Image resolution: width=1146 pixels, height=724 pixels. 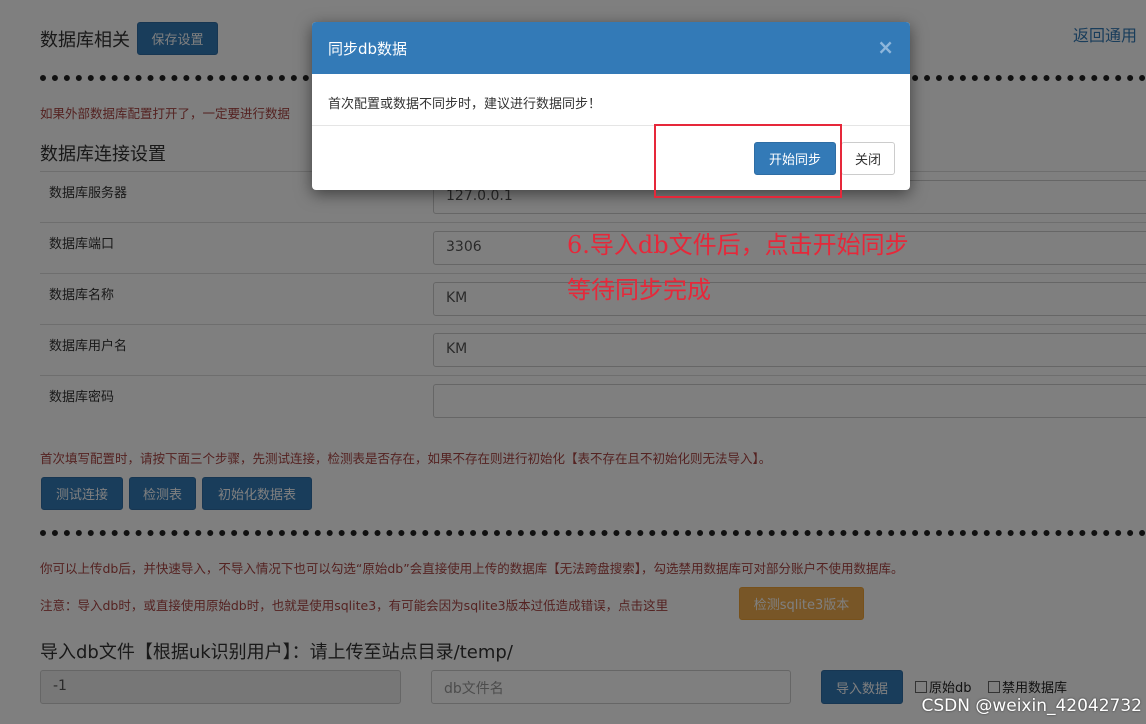 I want to click on modal-body: 首次配置或数据不同步时，建议进行数据同步！, so click(x=611, y=100).